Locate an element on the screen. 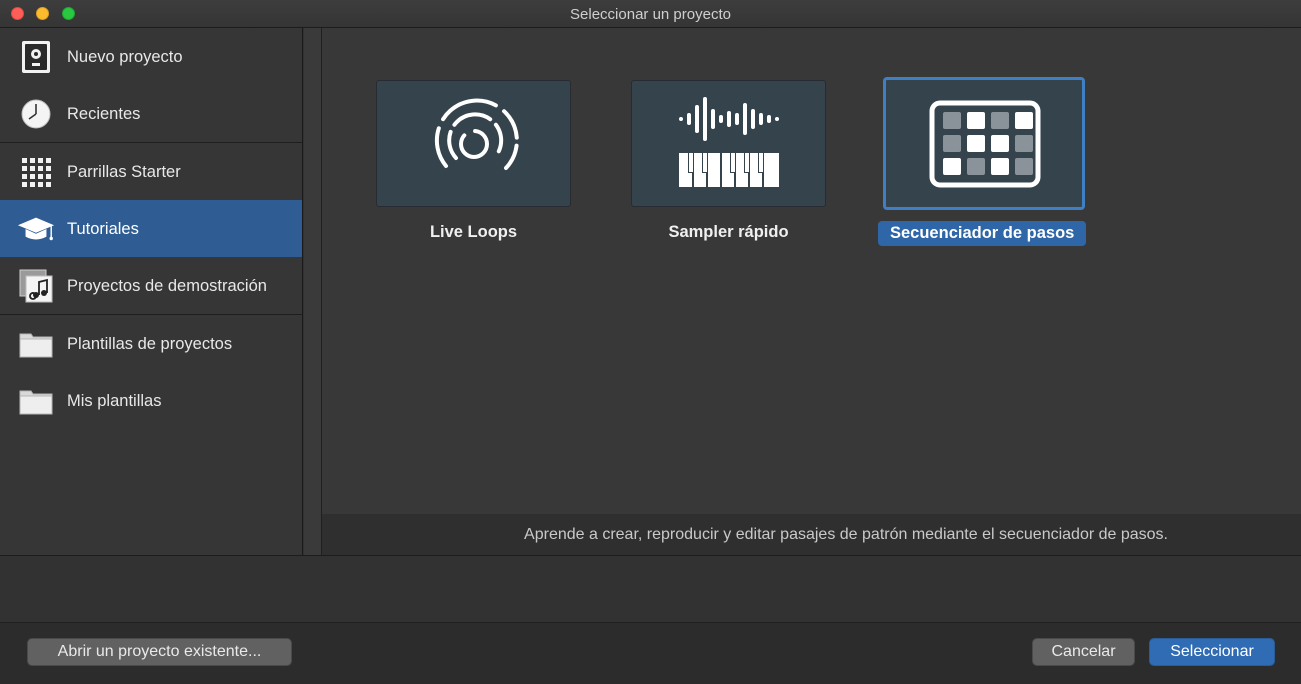 The image size is (1301, 684). sidebar-item-label: Parrillas Starter is located at coordinates (124, 172).